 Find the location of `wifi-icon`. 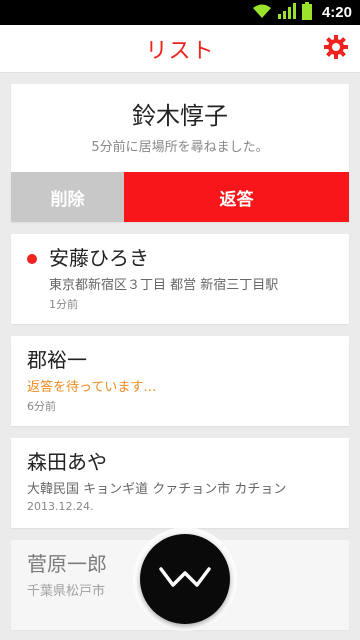

wifi-icon is located at coordinates (262, 13).